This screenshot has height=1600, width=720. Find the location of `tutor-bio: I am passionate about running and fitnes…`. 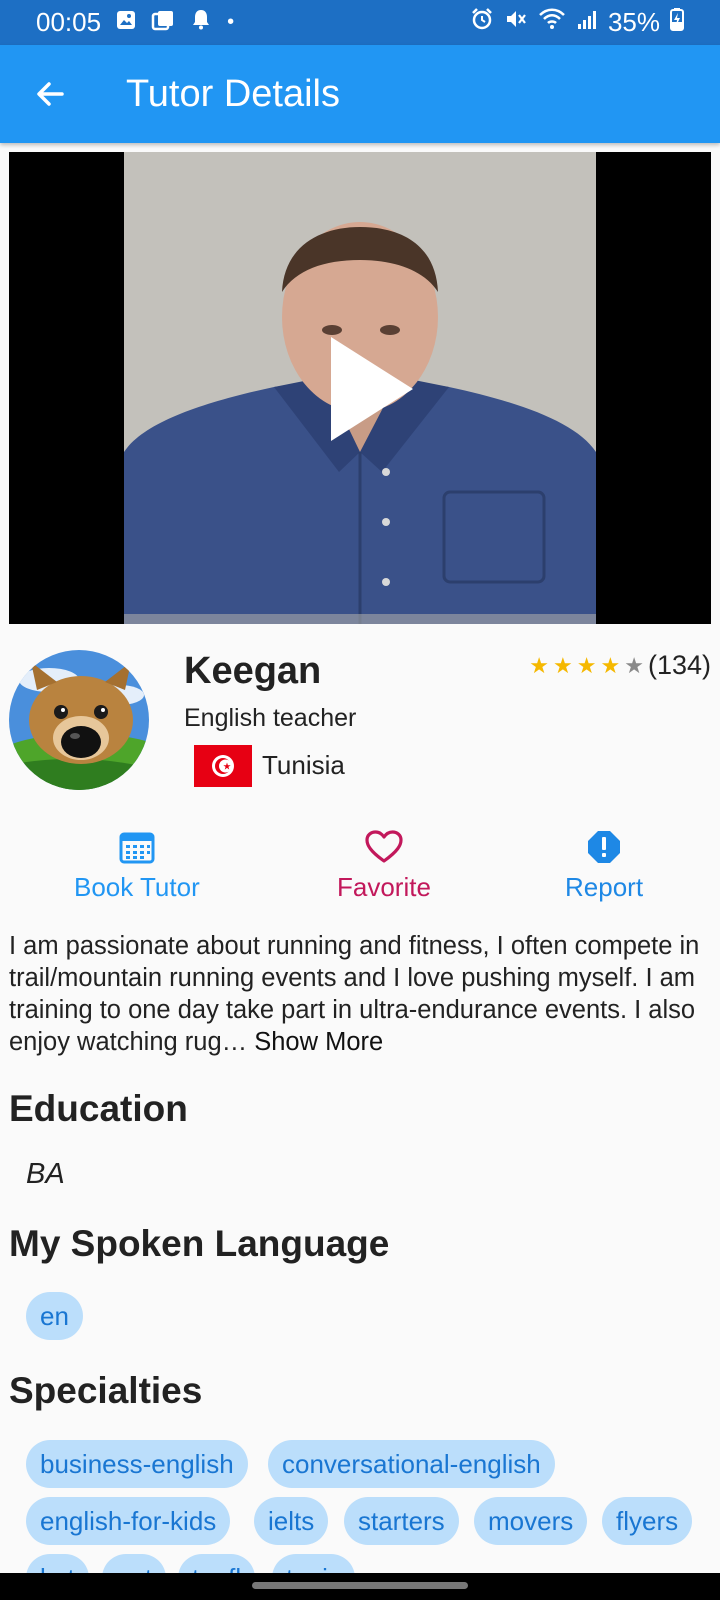

tutor-bio: I am passionate about running and fitnes… is located at coordinates (359, 994).